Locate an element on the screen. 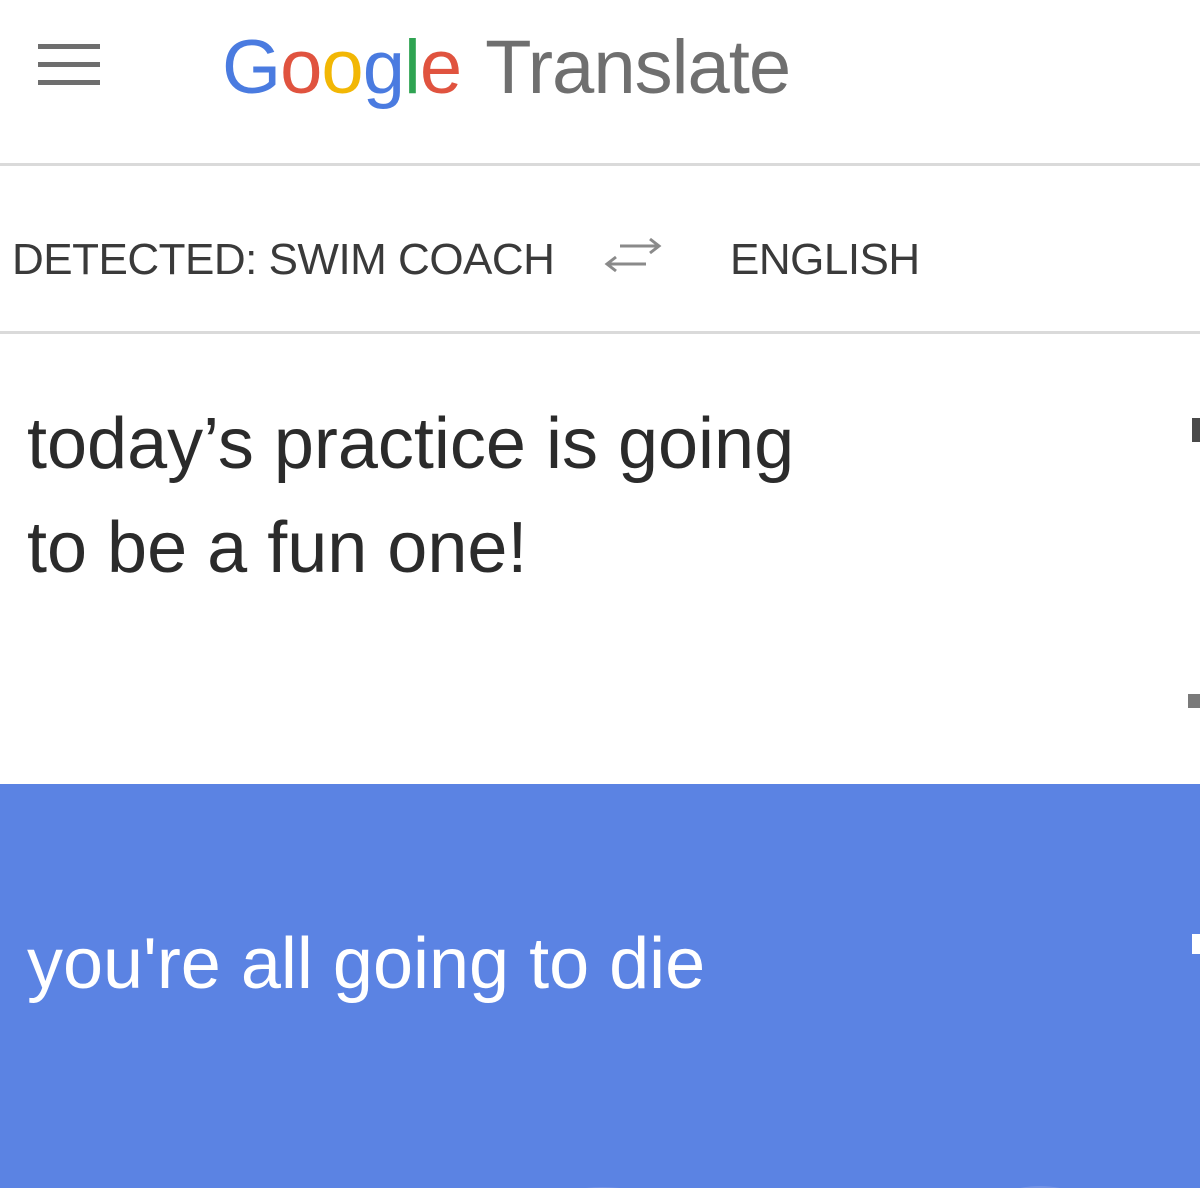 Image resolution: width=1200 pixels, height=1188 pixels. brand-letter: G is located at coordinates (251, 67).